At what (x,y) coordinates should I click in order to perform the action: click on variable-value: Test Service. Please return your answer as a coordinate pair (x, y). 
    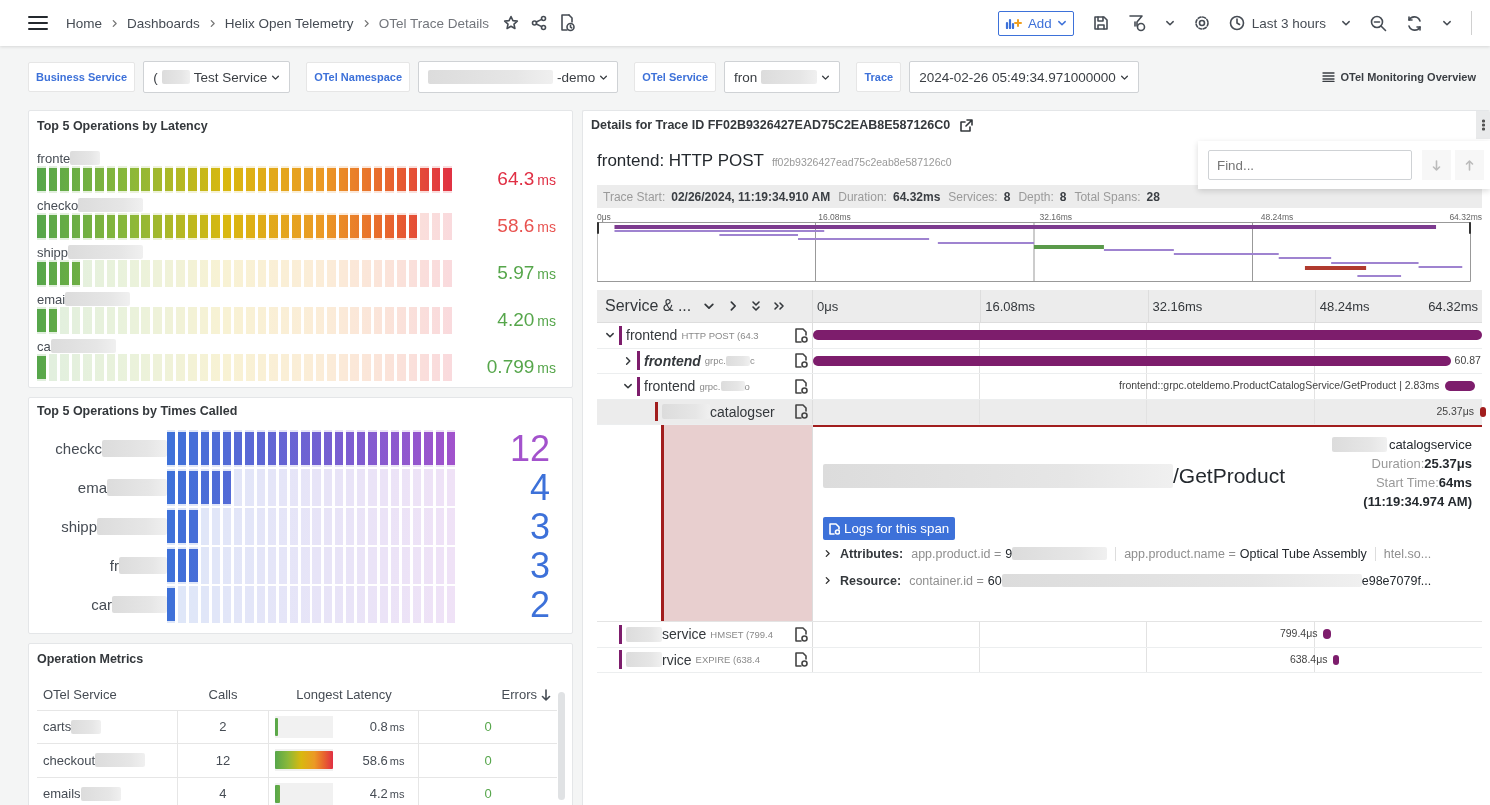
    Looking at the image, I should click on (230, 77).